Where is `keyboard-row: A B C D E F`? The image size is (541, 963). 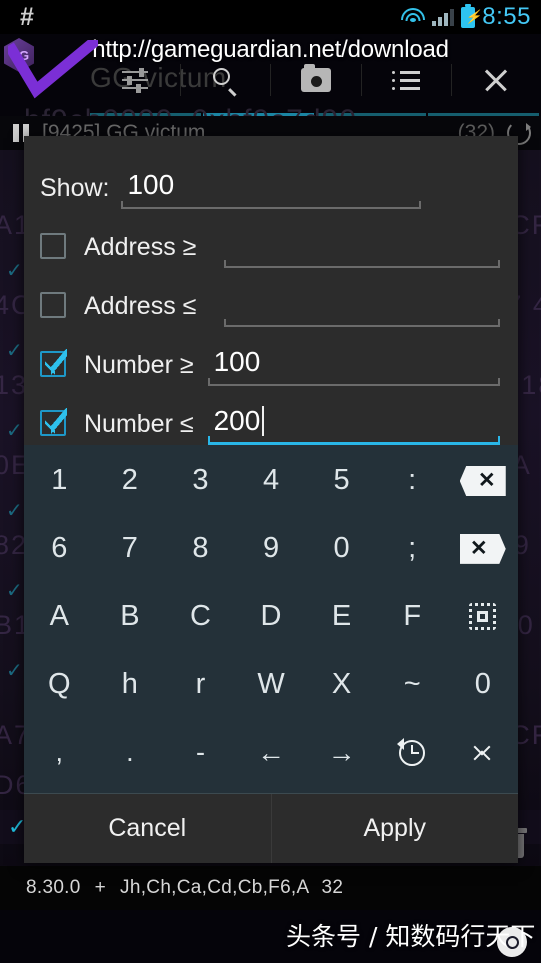 keyboard-row: A B C D E F is located at coordinates (271, 617).